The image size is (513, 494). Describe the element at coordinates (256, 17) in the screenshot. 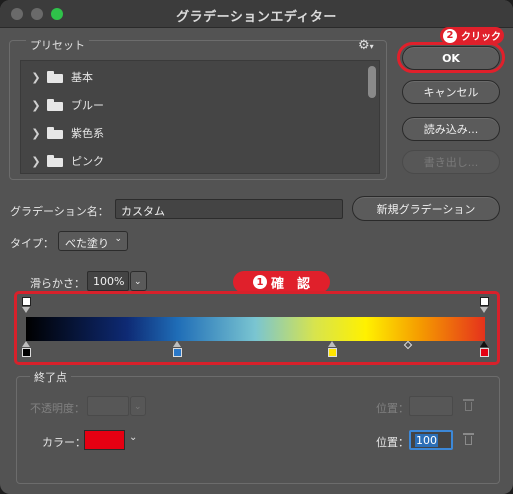

I see `window-title: グラデーションエディター` at that location.